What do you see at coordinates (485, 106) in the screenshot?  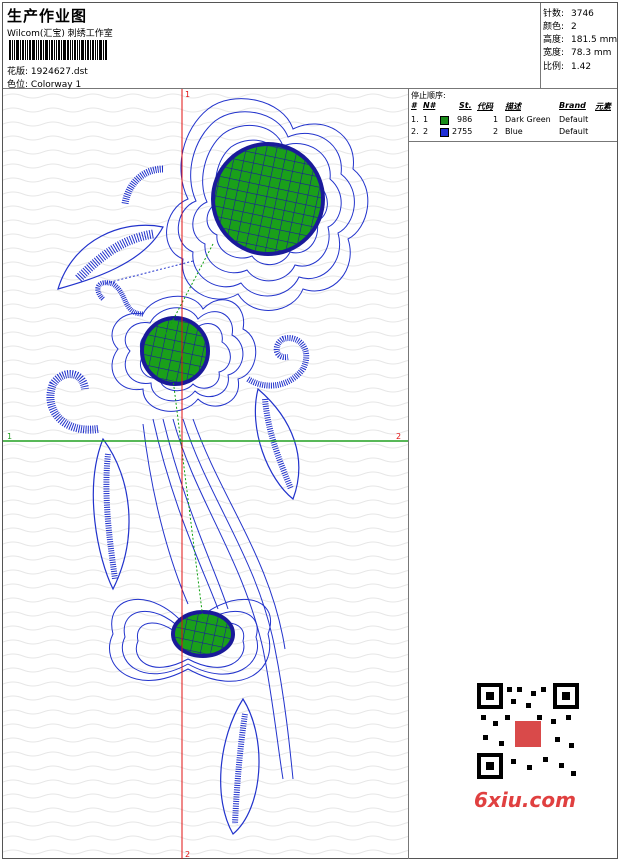 I see `col-code: 代码` at bounding box center [485, 106].